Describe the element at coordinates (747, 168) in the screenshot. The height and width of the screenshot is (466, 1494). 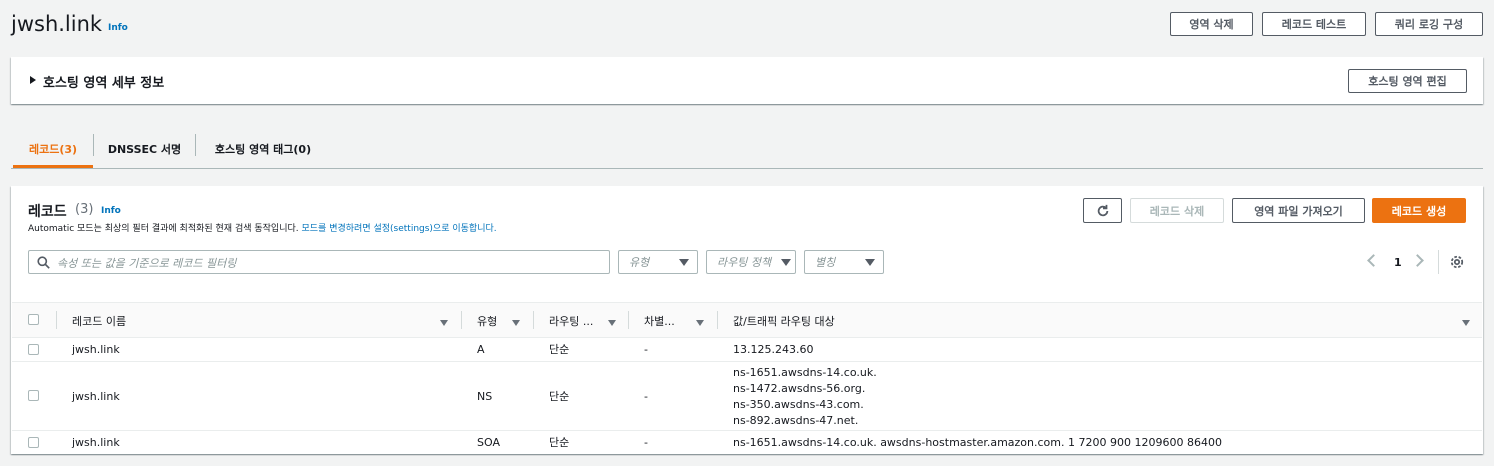
I see `tabs-bottom-border` at that location.